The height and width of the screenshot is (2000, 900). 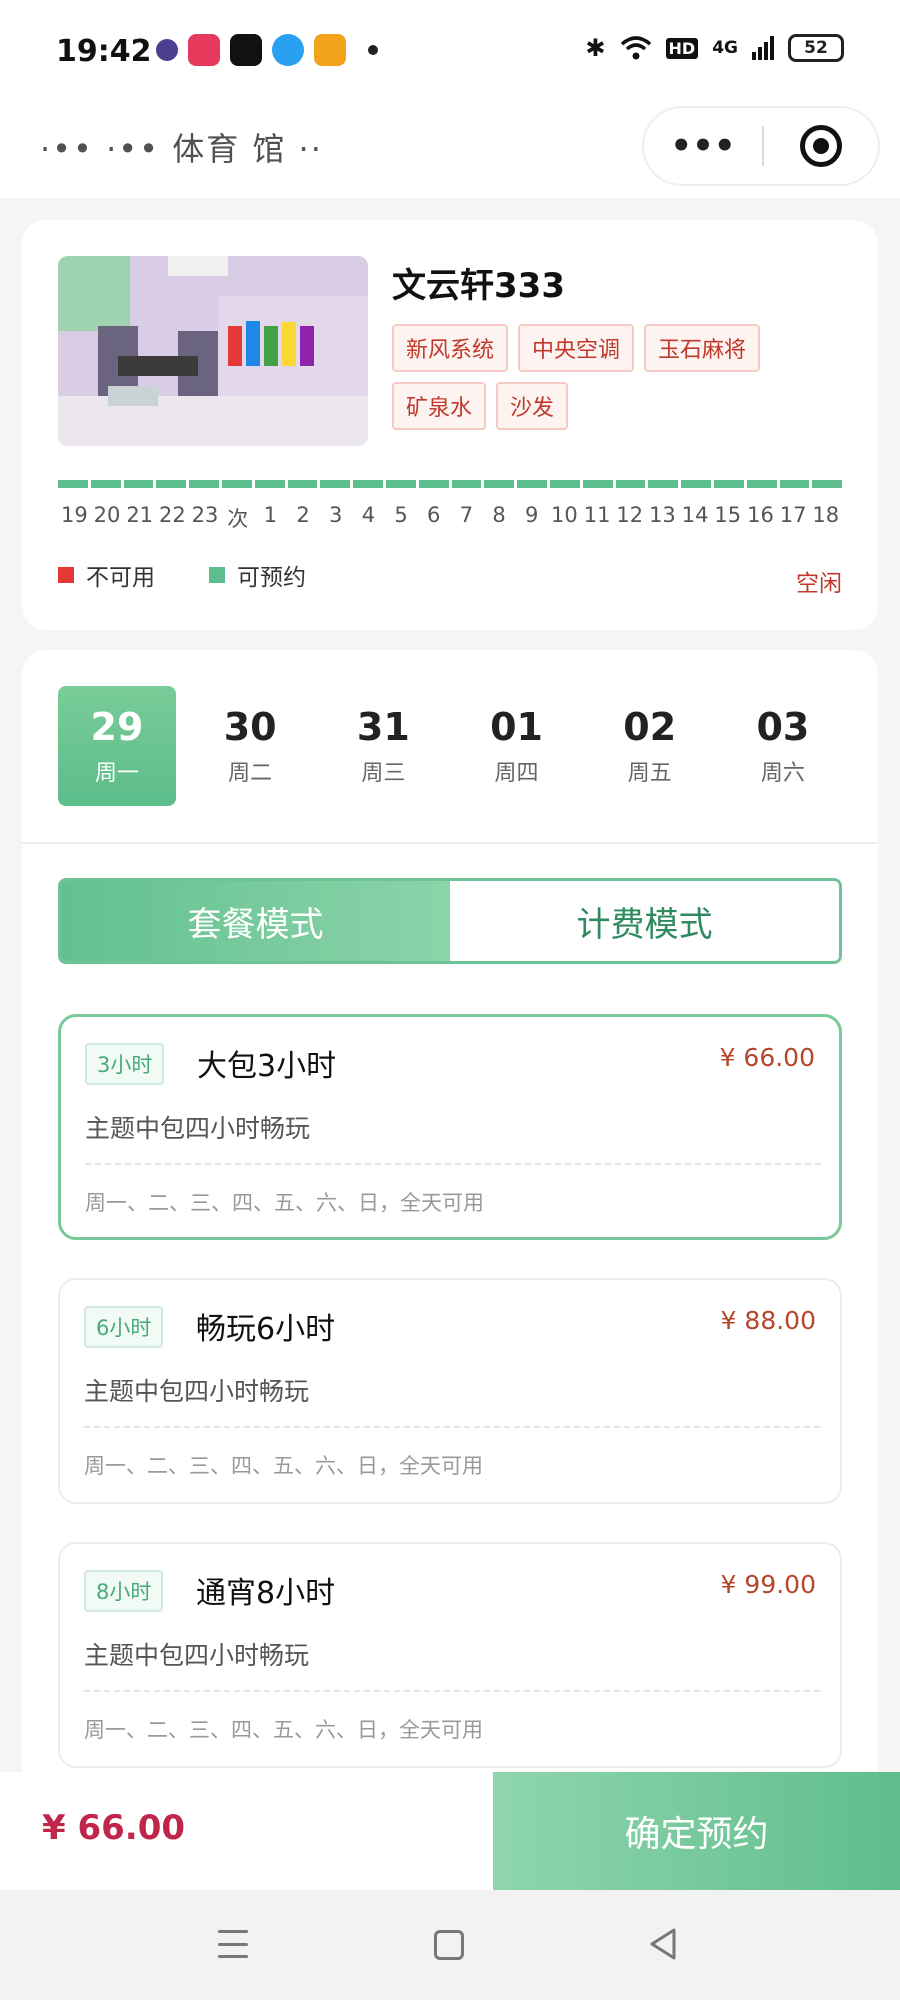 What do you see at coordinates (250, 746) in the screenshot?
I see `date-option: 30 周二` at bounding box center [250, 746].